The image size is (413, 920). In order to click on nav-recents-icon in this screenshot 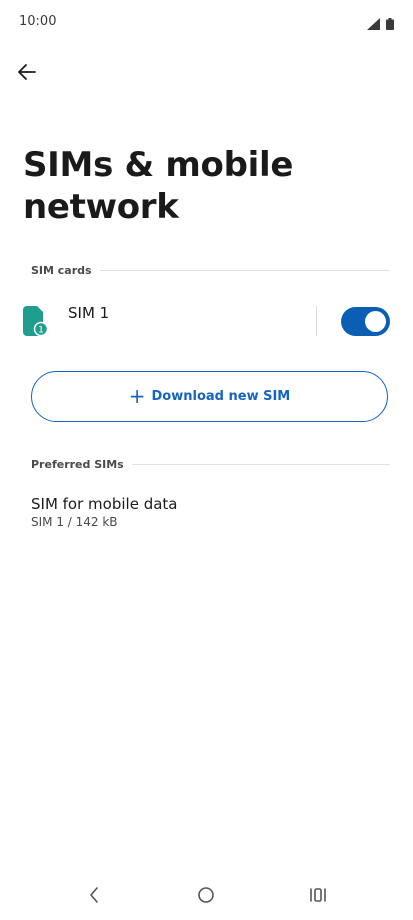, I will do `click(318, 897)`.